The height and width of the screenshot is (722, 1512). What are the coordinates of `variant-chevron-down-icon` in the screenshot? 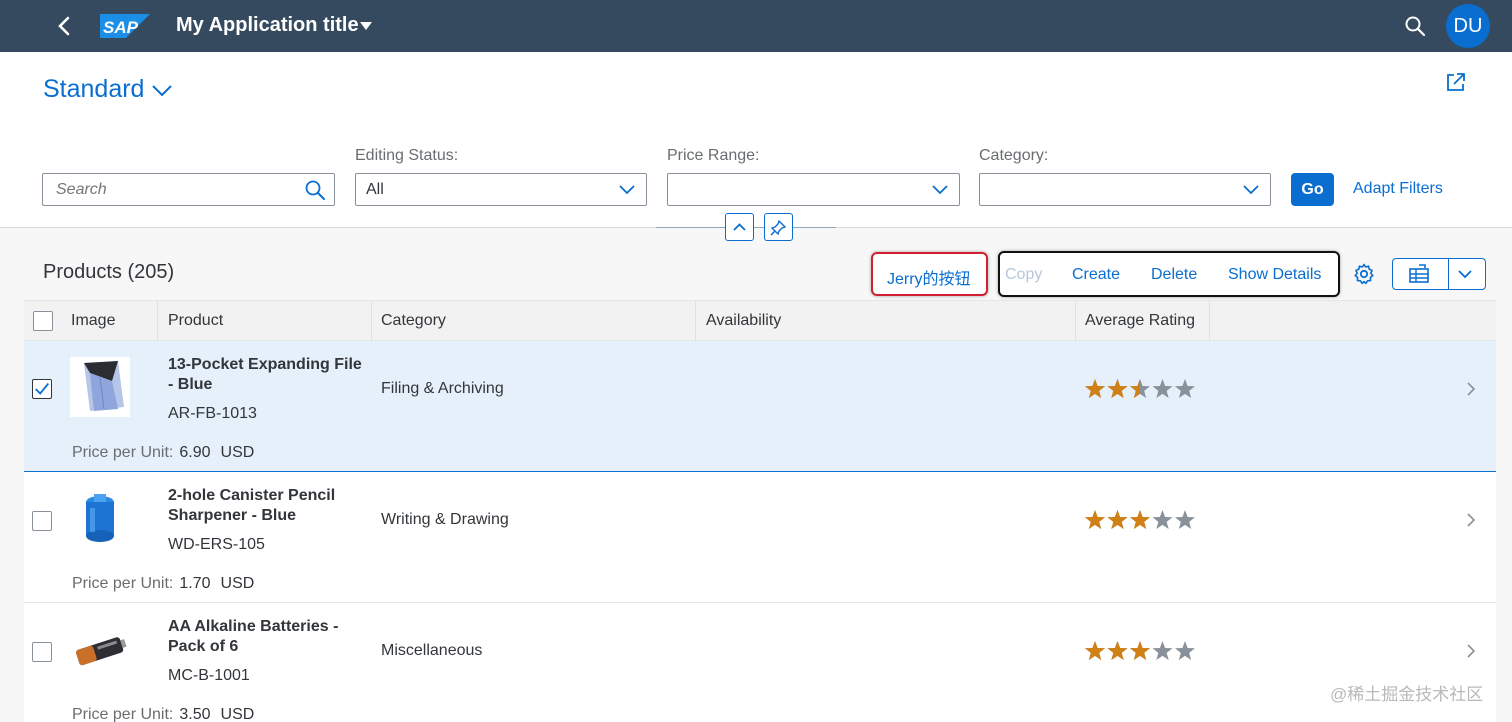 It's located at (162, 90).